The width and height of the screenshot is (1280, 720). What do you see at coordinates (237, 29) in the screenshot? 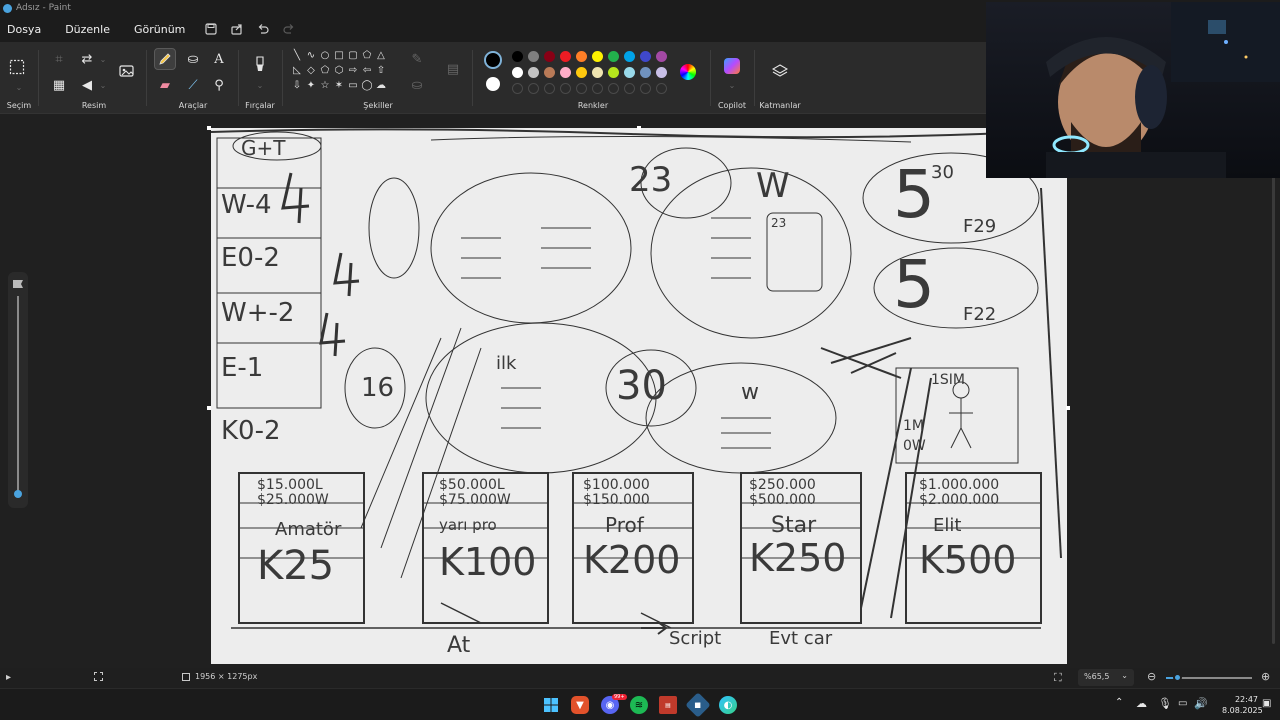
I see `share-icon` at bounding box center [237, 29].